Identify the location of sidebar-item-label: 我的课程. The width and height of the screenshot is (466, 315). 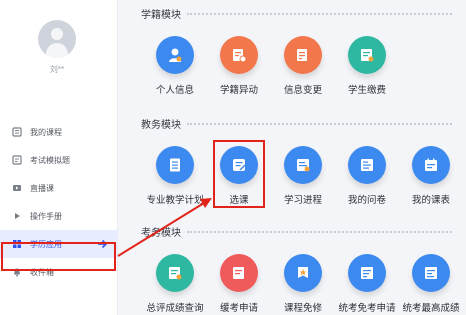
(46, 132).